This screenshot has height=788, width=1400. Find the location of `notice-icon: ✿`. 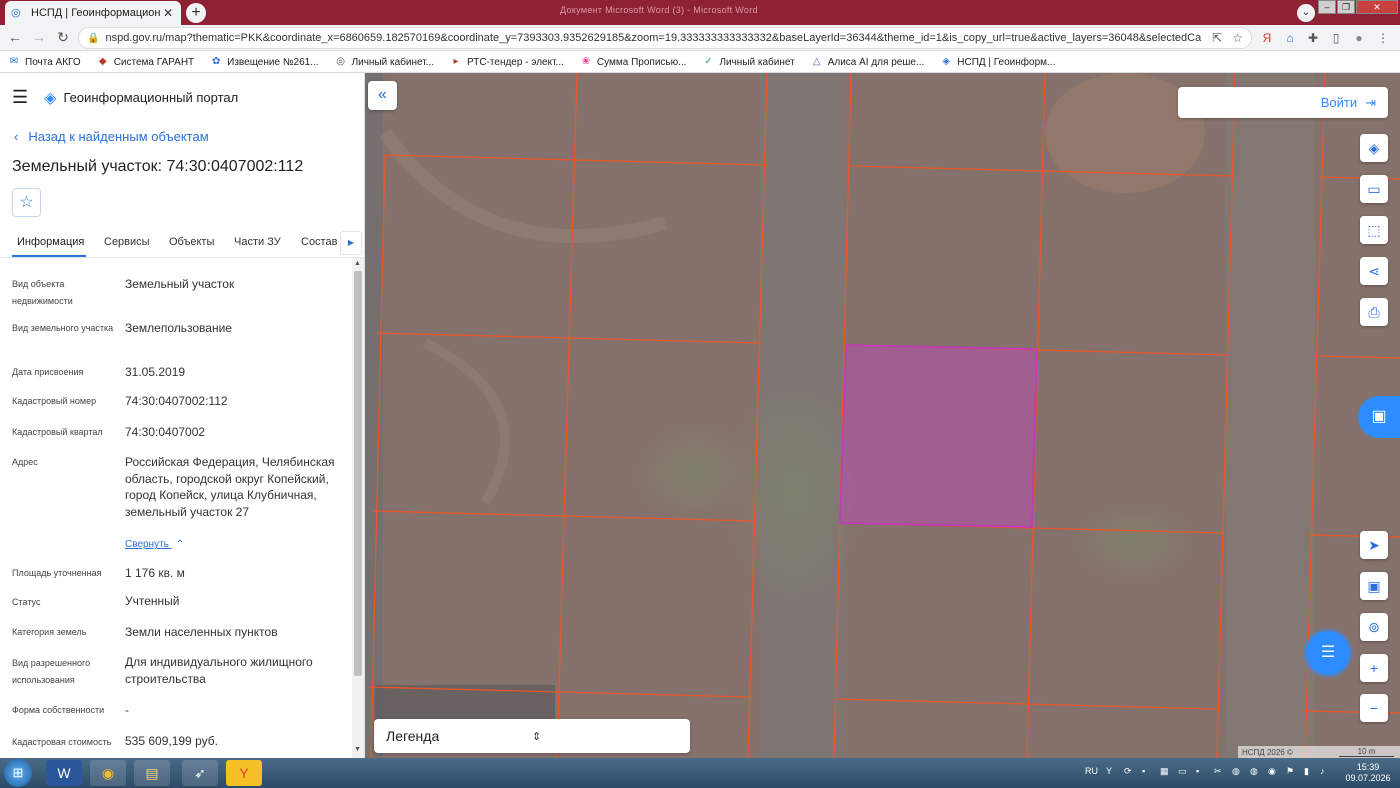

notice-icon: ✿ is located at coordinates (216, 61).